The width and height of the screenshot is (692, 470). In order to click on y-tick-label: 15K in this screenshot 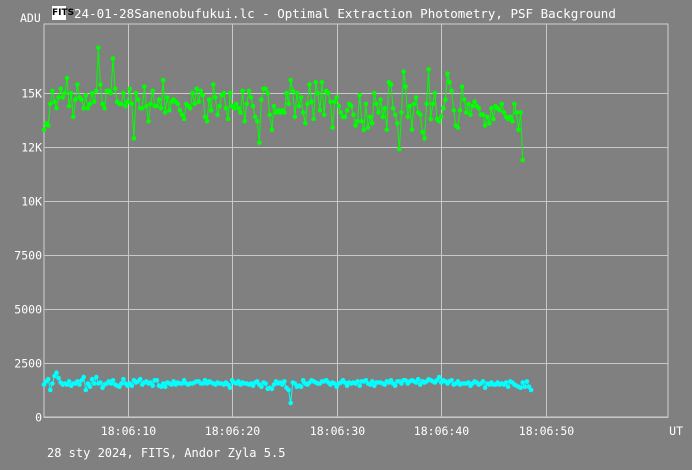, I will do `click(31, 94)`.